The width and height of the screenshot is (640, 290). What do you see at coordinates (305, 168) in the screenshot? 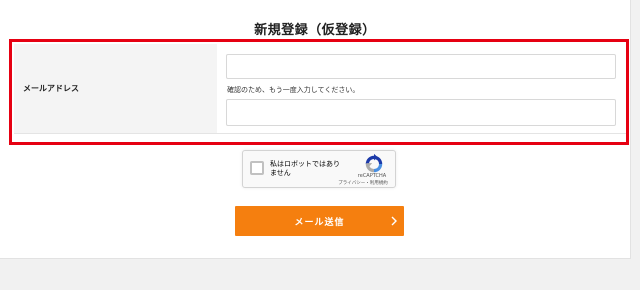
I see `recaptcha-label: 私はロボットではありません` at bounding box center [305, 168].